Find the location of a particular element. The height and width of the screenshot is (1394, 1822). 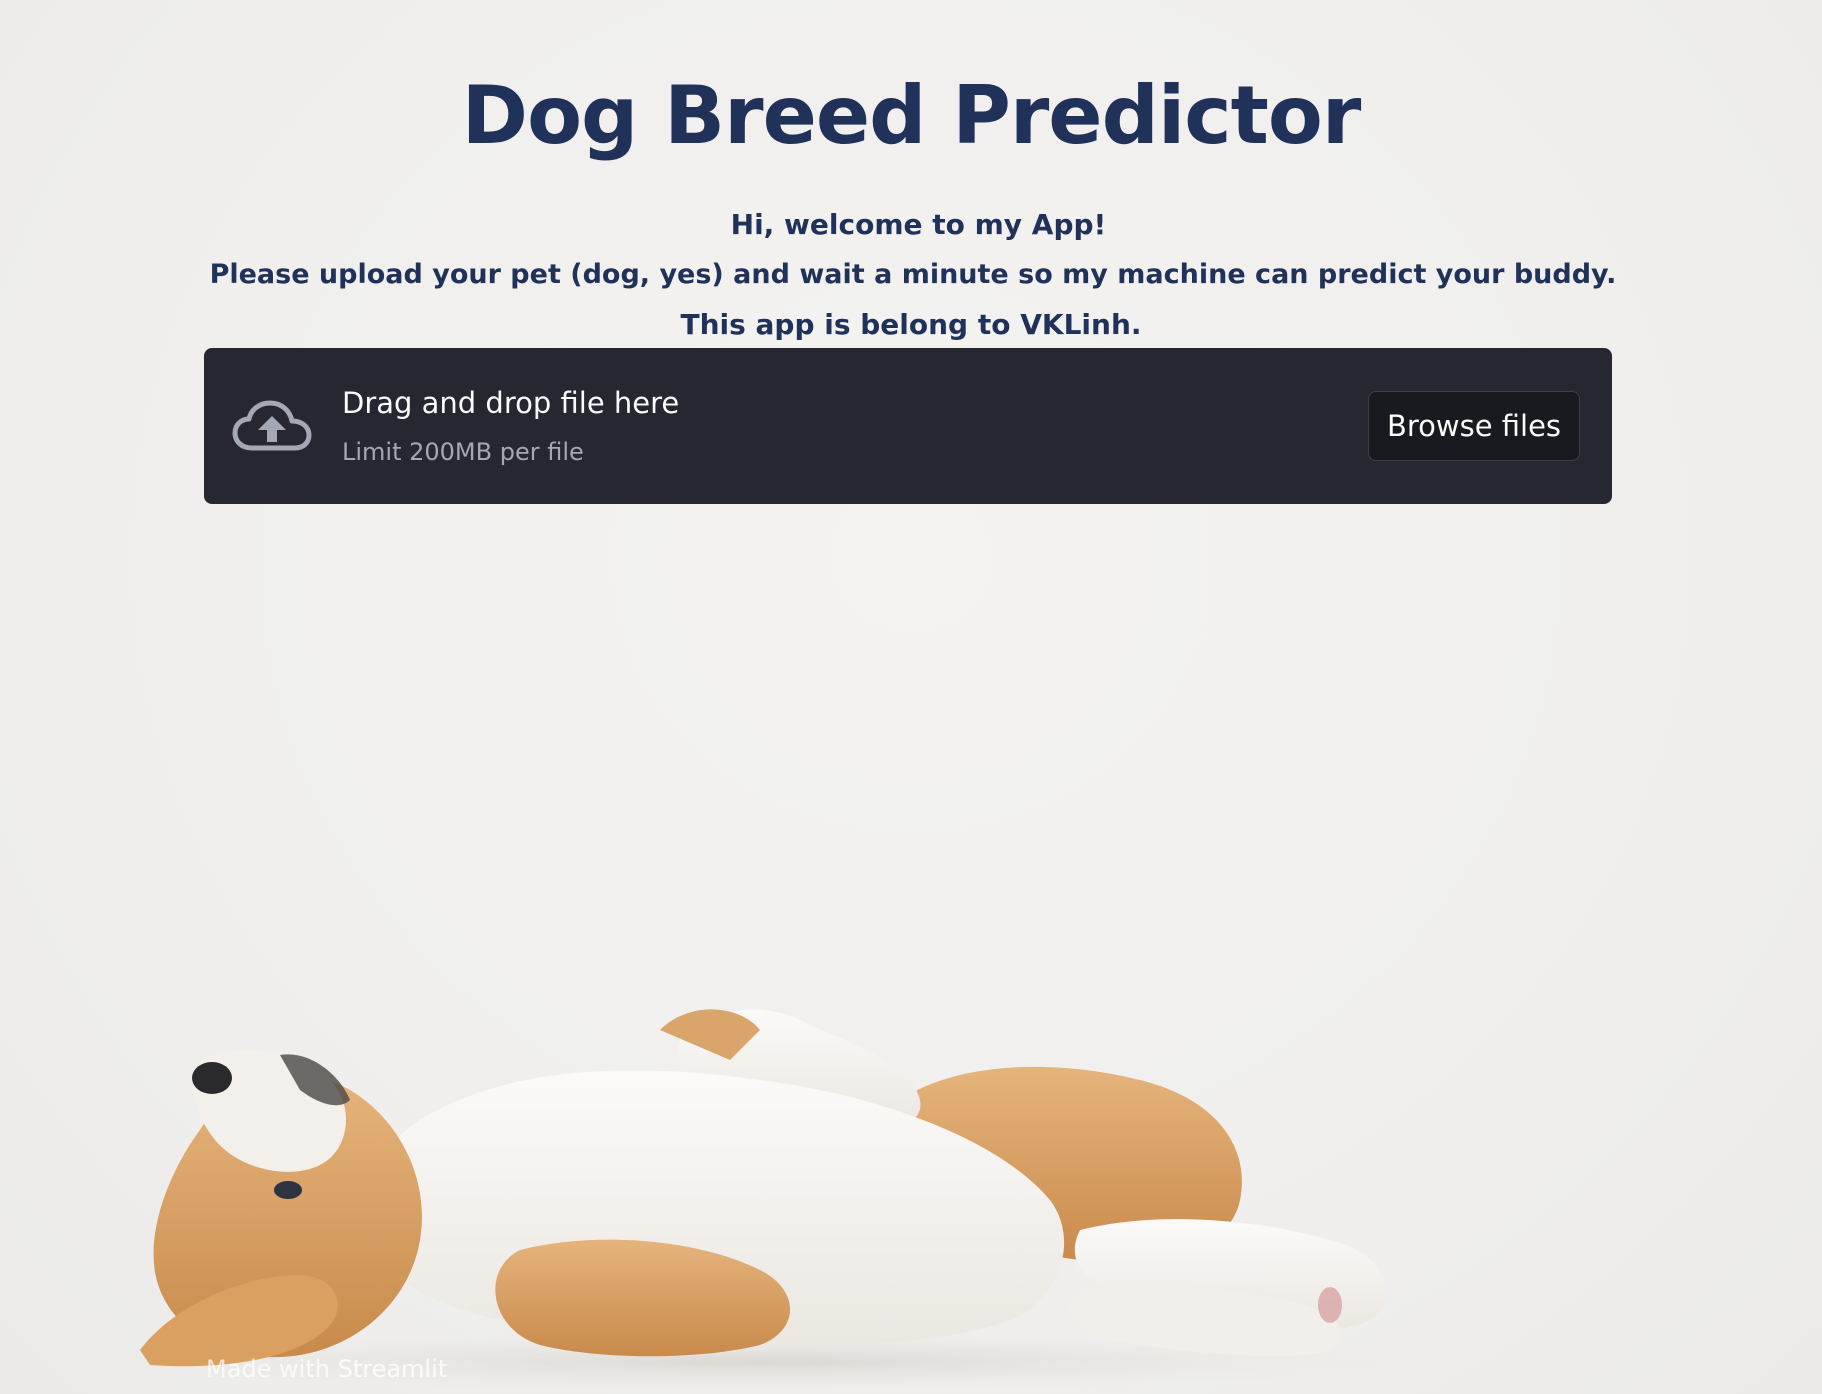

intro-welcome-line: Hi, welcome to my App! is located at coordinates (918, 224).